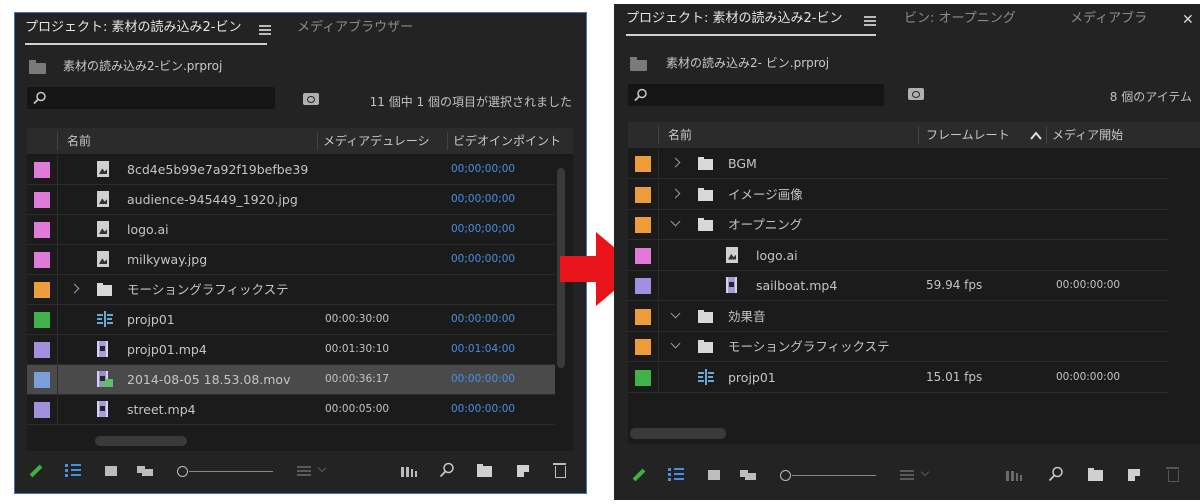 The image size is (1200, 504). Describe the element at coordinates (898, 316) in the screenshot. I see `table-row: 効果音` at that location.